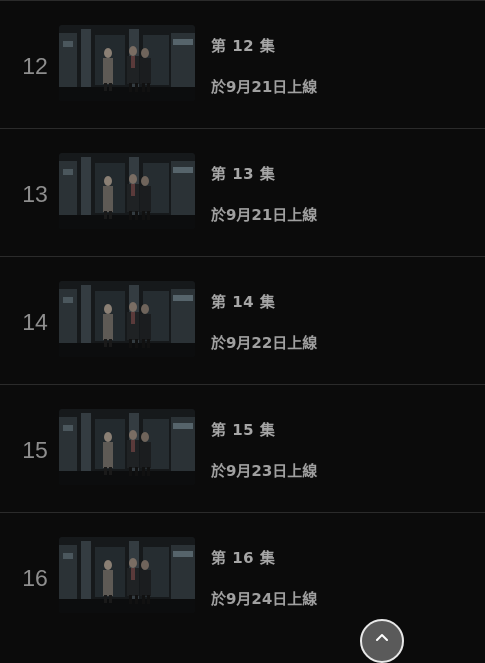 The height and width of the screenshot is (663, 485). Describe the element at coordinates (382, 637) in the screenshot. I see `chevron-up-icon` at that location.